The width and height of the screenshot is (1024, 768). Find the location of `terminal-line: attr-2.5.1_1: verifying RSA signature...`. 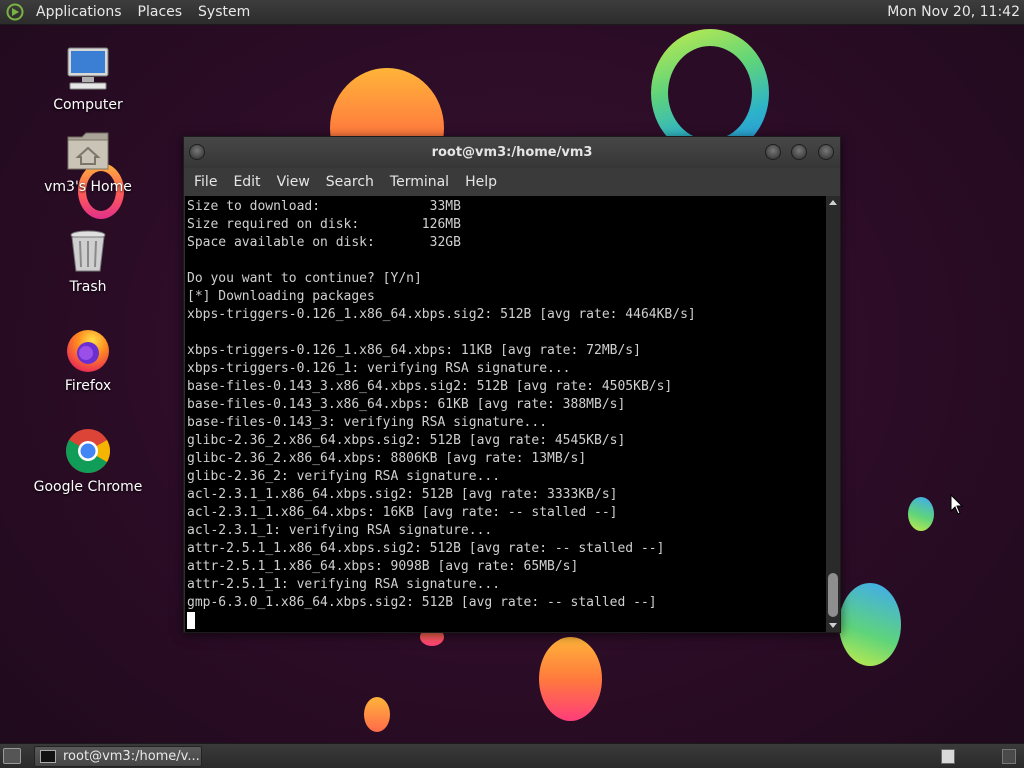

terminal-line: attr-2.5.1_1: verifying RSA signature... is located at coordinates (344, 584).